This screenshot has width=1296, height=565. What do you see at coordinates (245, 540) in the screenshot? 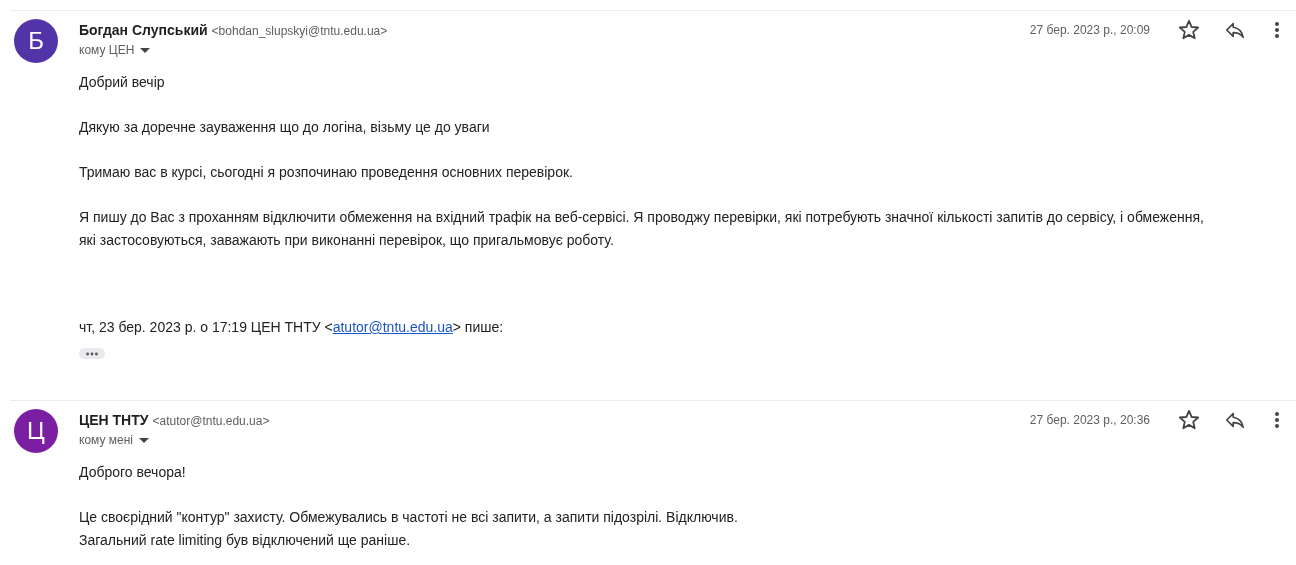
I see `body-text: Загальний rate limiting був відключений ще раніше.` at bounding box center [245, 540].